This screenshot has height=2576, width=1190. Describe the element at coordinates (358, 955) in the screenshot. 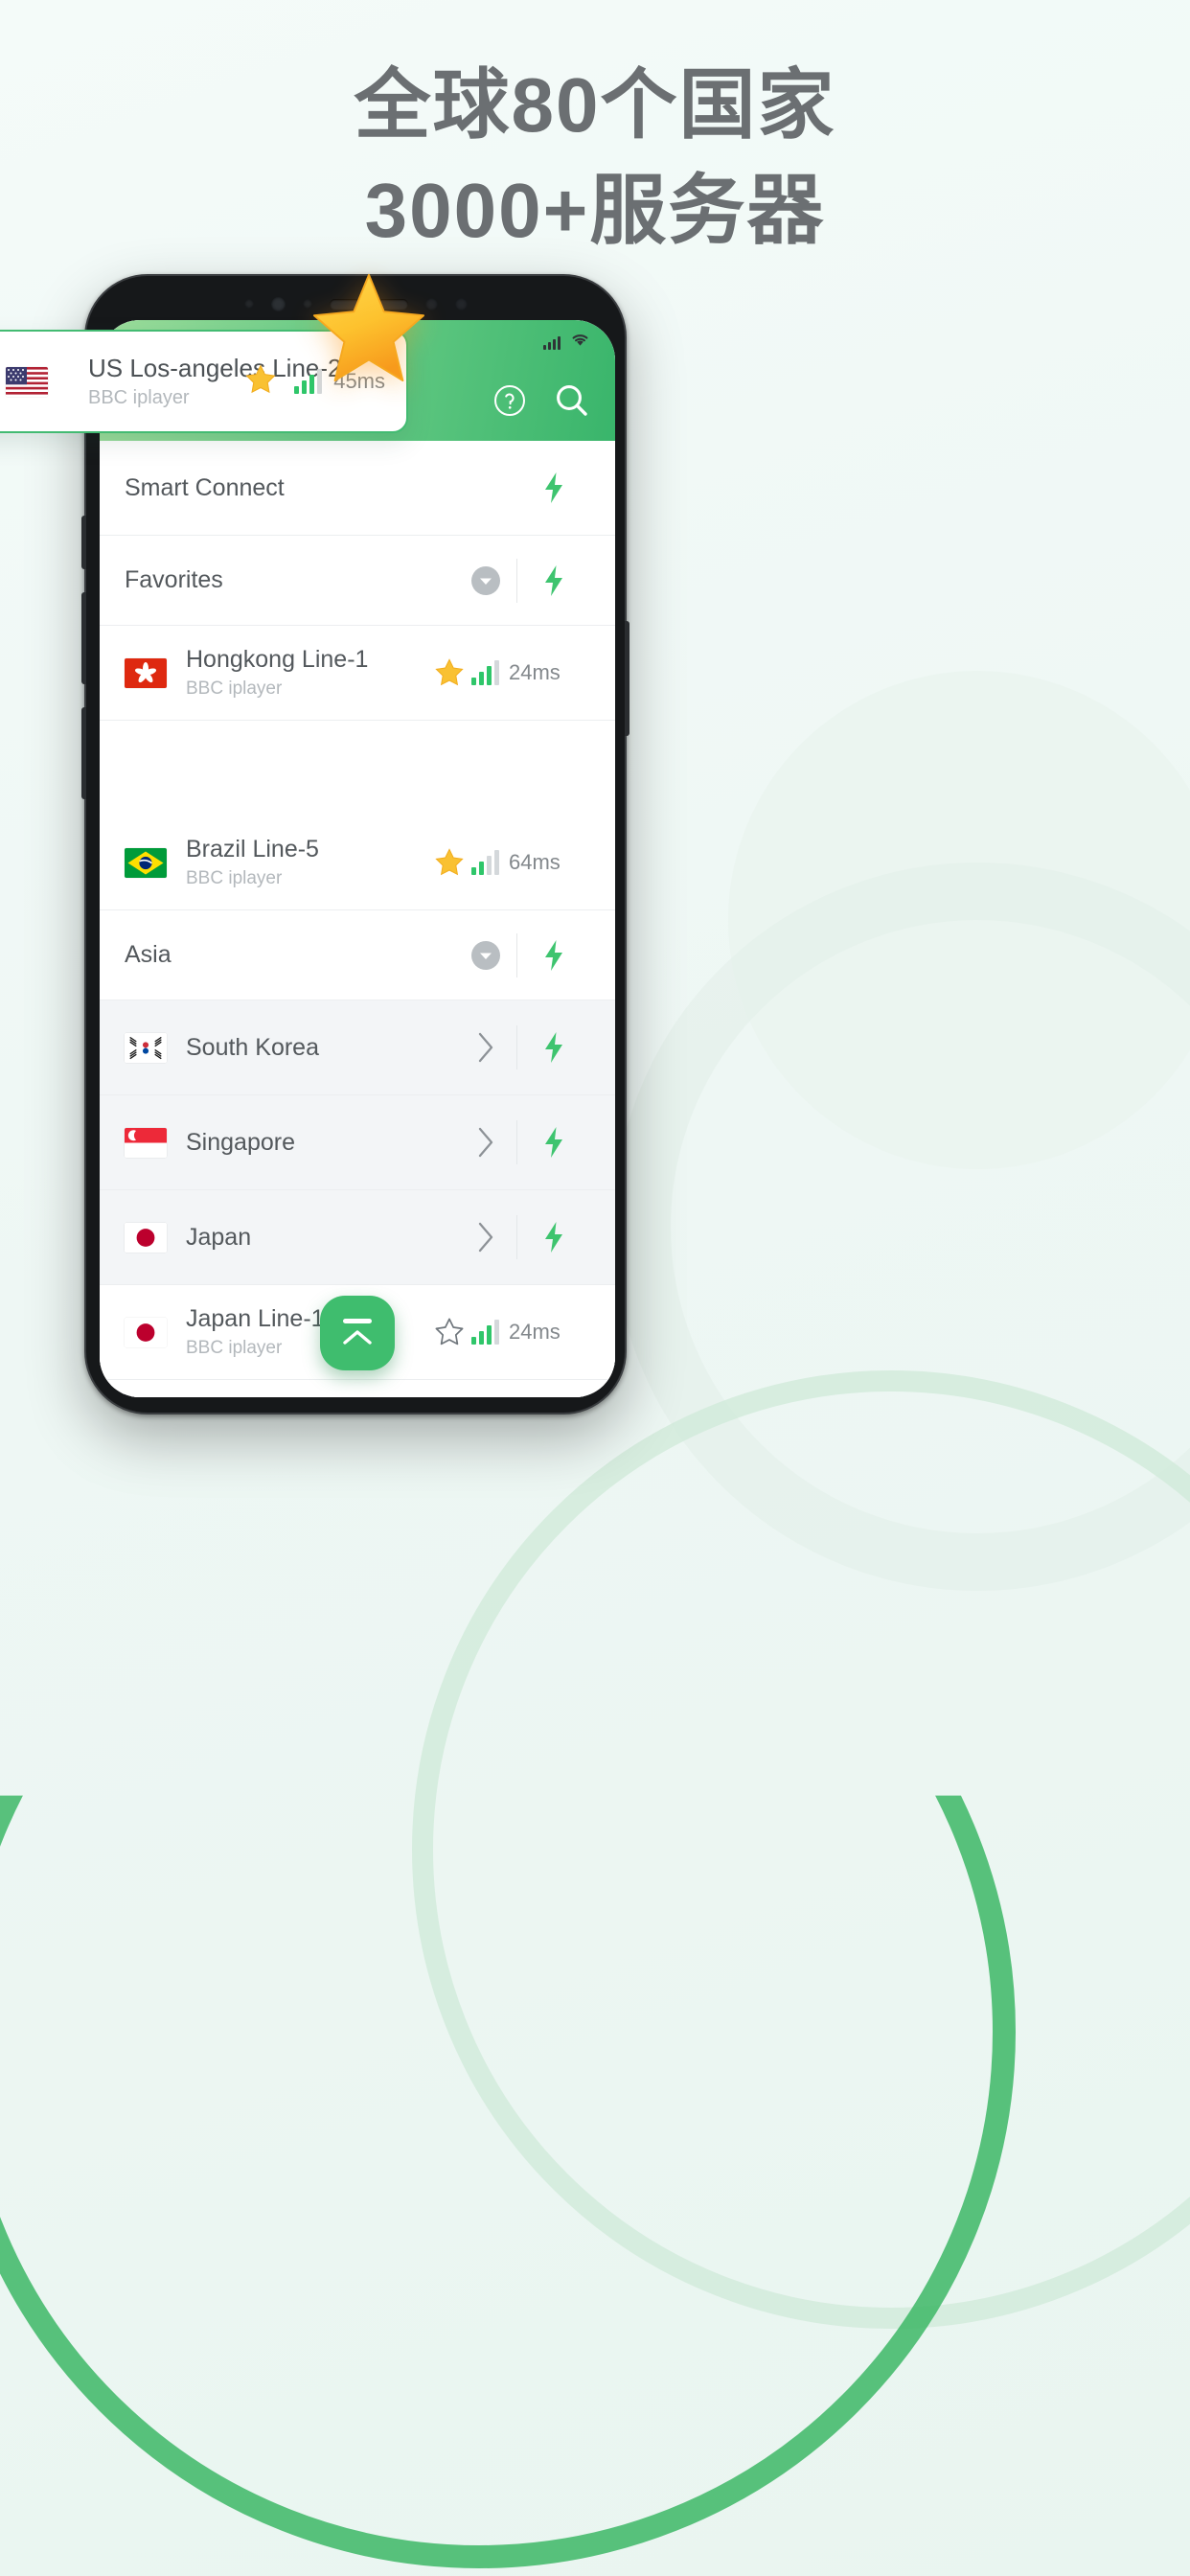

I see `section-header-asia: Asia` at that location.